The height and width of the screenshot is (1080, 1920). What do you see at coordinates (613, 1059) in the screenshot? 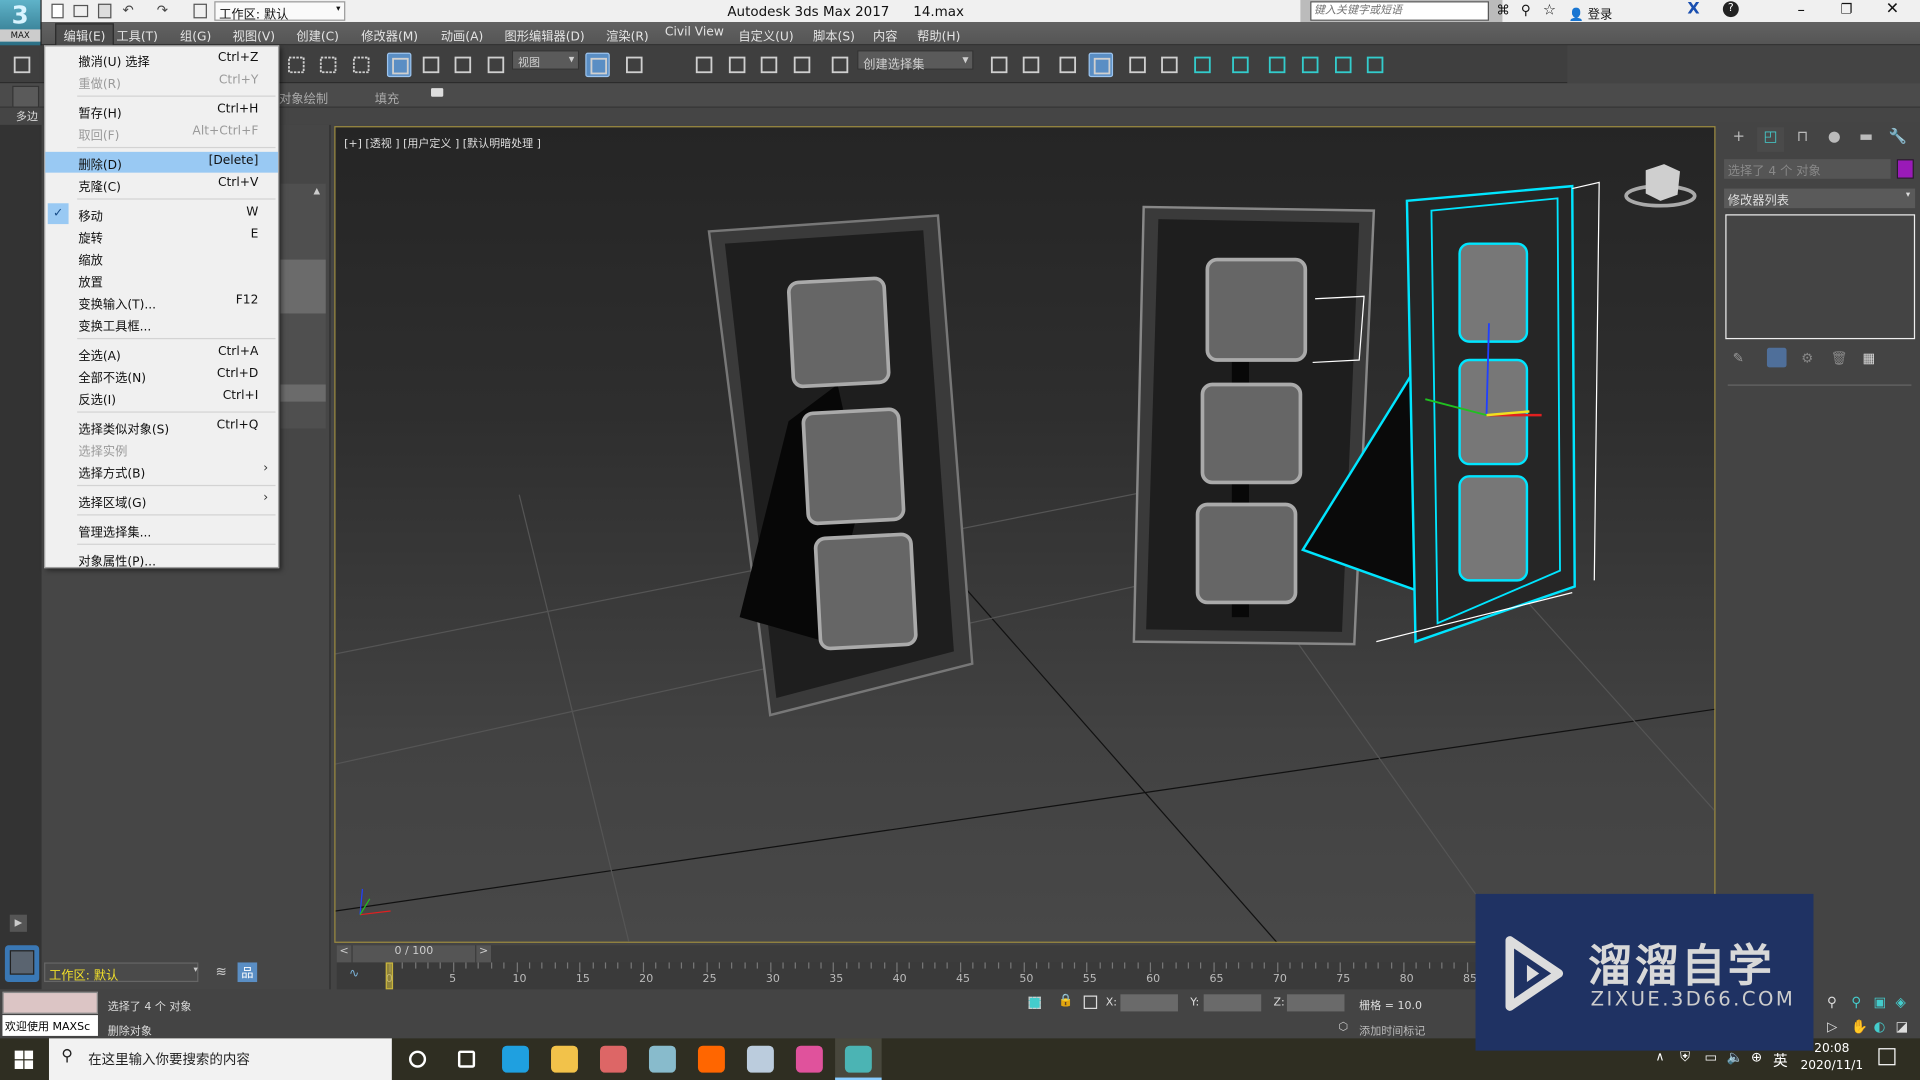
I see `app-icon` at bounding box center [613, 1059].